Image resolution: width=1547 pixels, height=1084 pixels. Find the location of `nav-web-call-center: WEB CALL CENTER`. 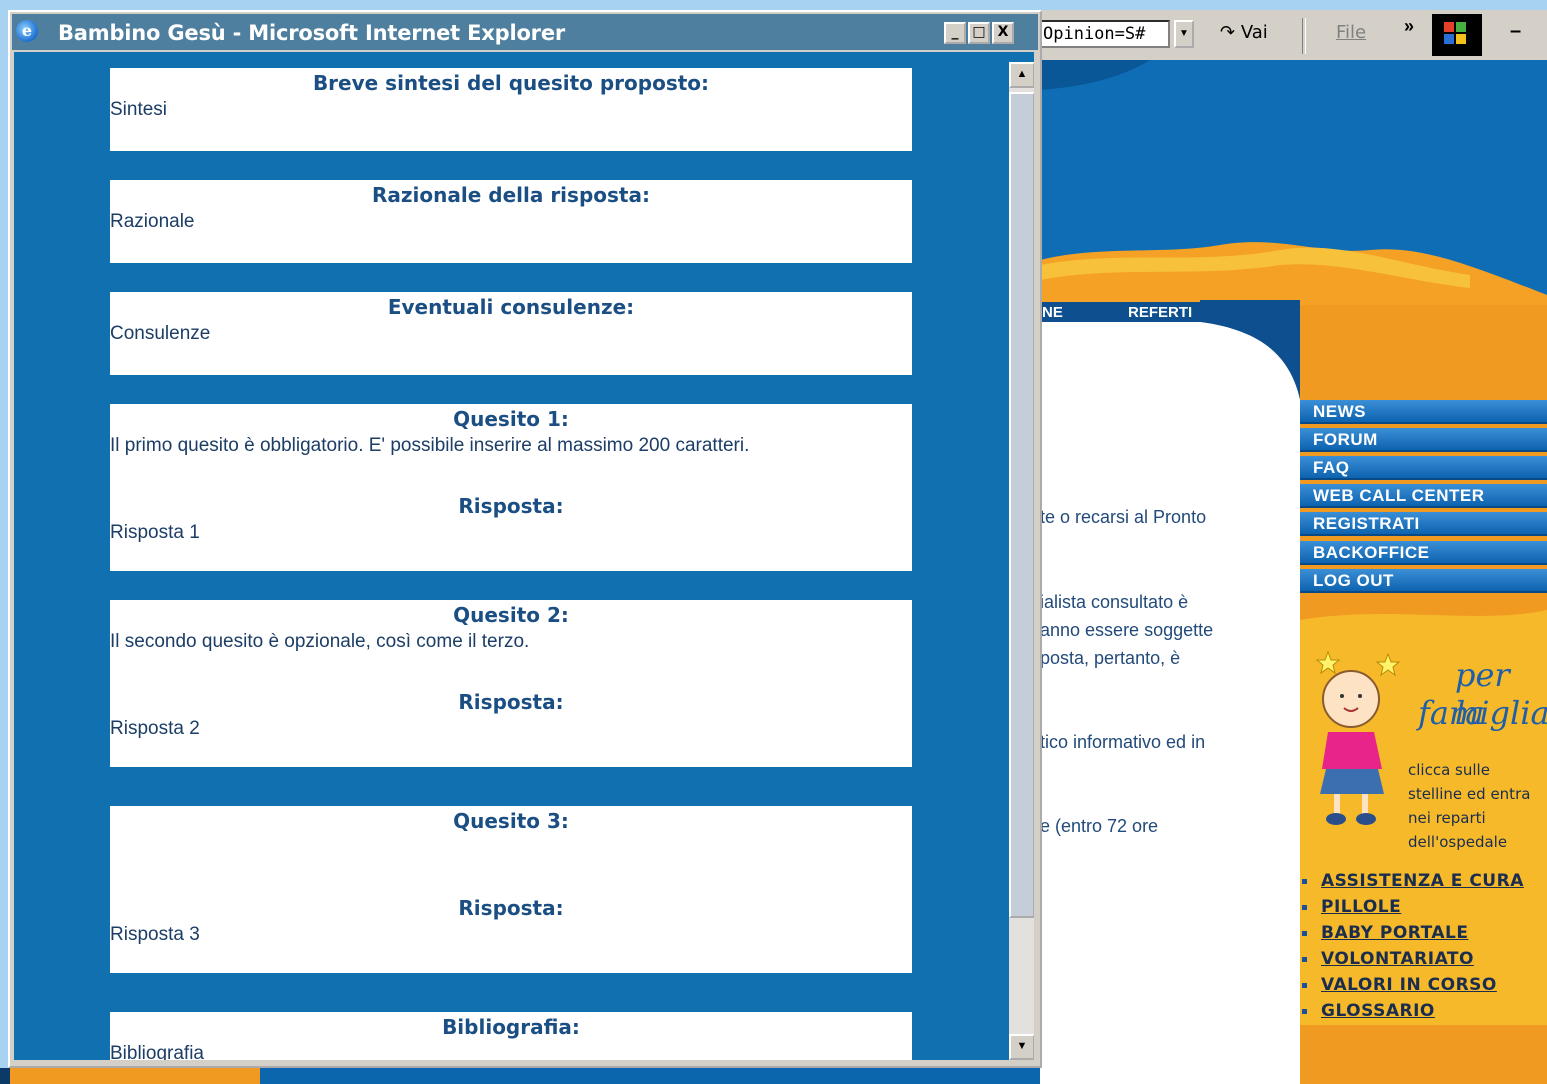

nav-web-call-center: WEB CALL CENTER is located at coordinates (1423, 496).